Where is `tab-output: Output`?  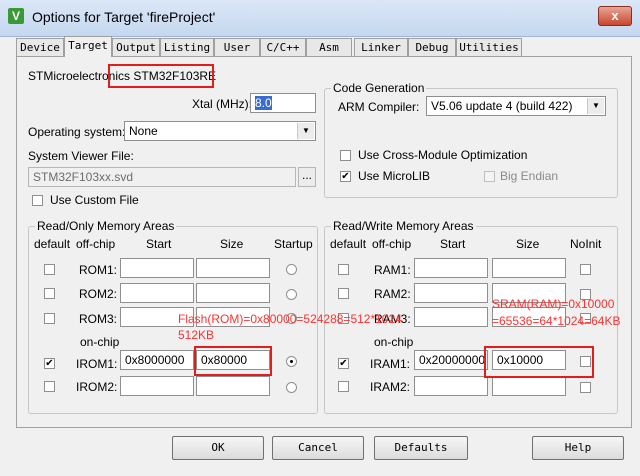
tab-output: Output is located at coordinates (136, 47).